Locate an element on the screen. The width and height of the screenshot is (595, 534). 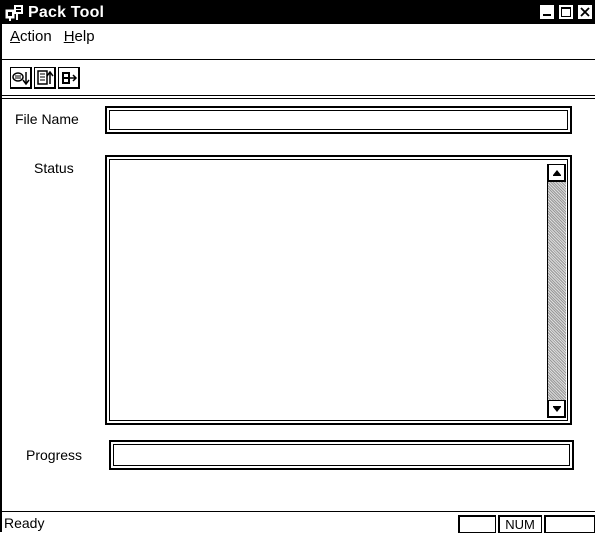
progress-bar is located at coordinates (341, 455).